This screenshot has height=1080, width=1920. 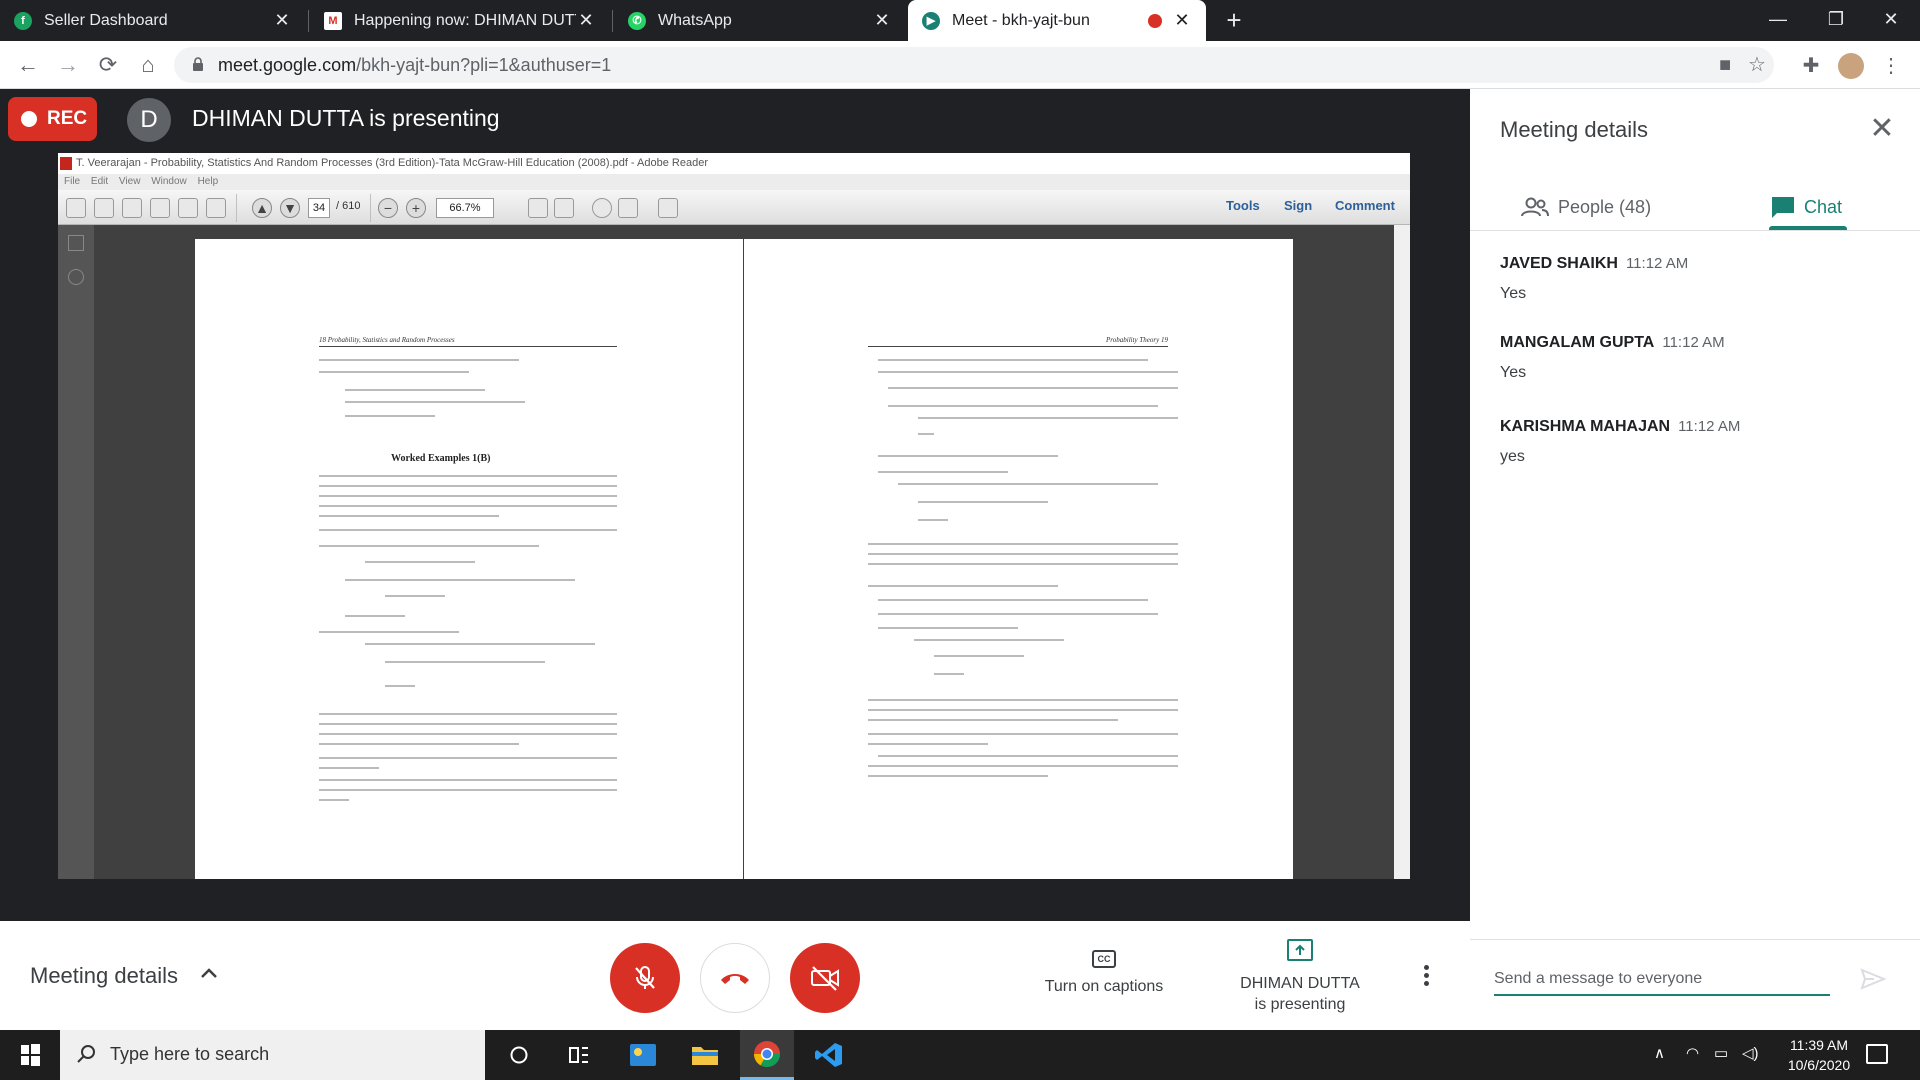 I want to click on send-icon, so click(x=1873, y=979).